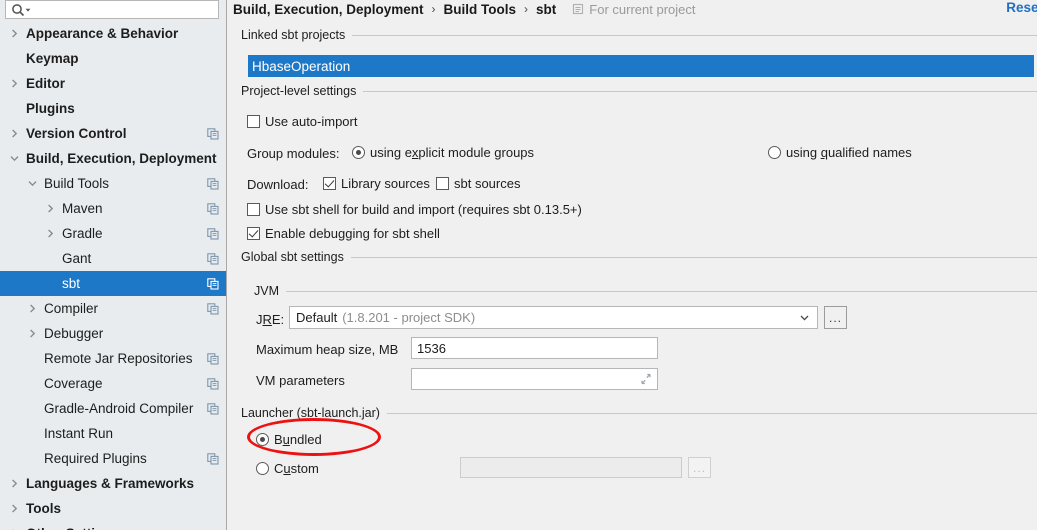  I want to click on sidebar-item-remote-jar-repositories: Remote Jar Repositories, so click(113, 358).